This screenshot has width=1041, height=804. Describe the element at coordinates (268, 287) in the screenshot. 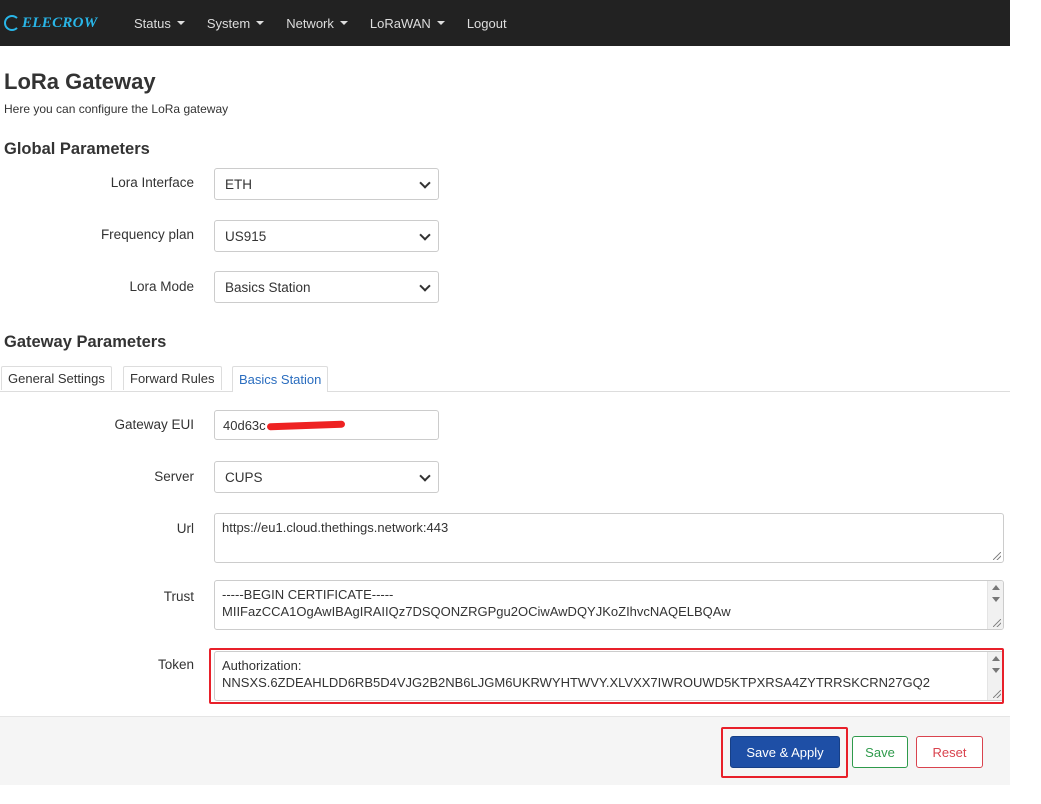

I see `lora-mode-value: Basics Station` at that location.